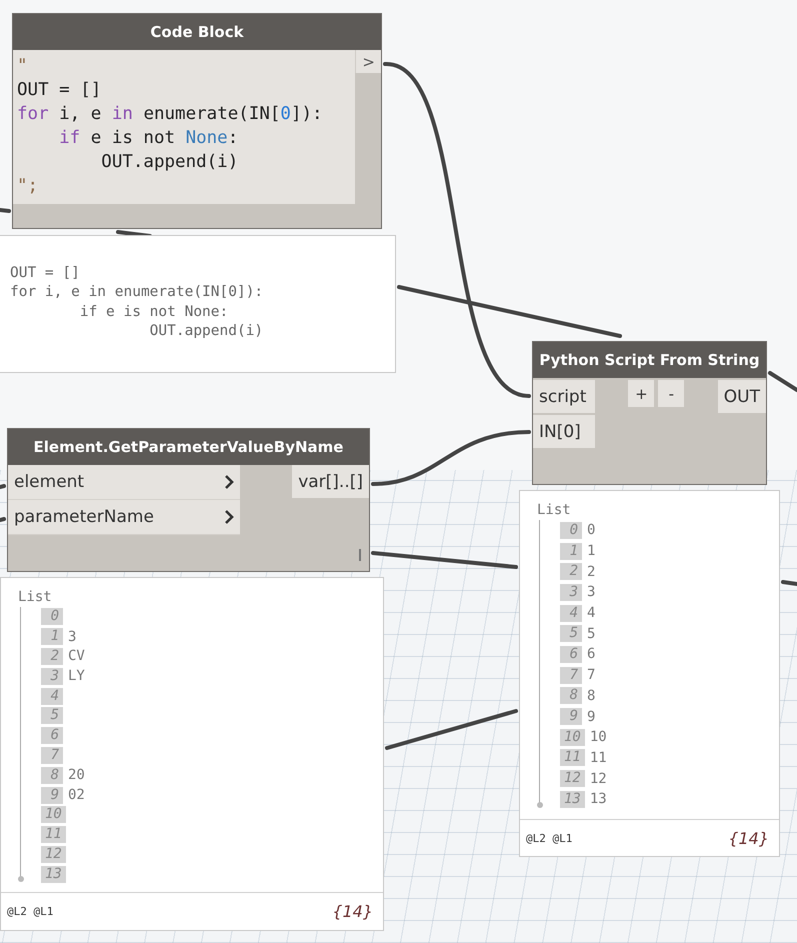 The height and width of the screenshot is (943, 797). Describe the element at coordinates (591, 572) in the screenshot. I see `list-value: 2` at that location.